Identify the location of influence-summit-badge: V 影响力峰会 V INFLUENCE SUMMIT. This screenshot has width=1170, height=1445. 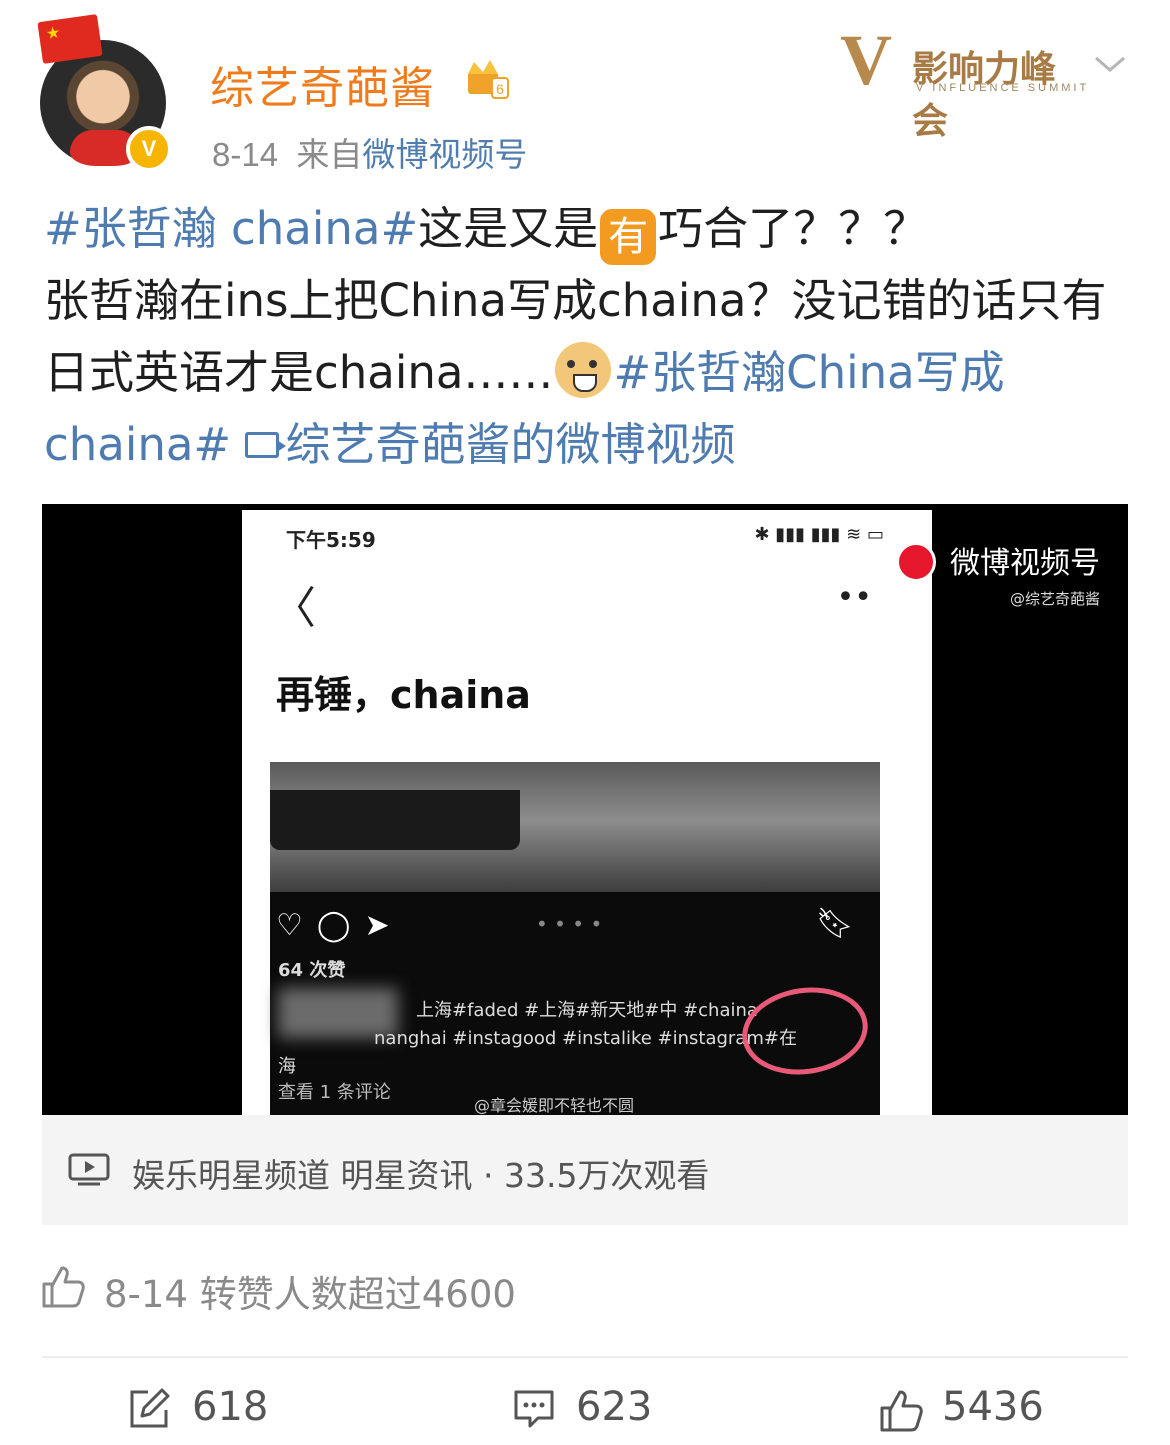
(965, 81).